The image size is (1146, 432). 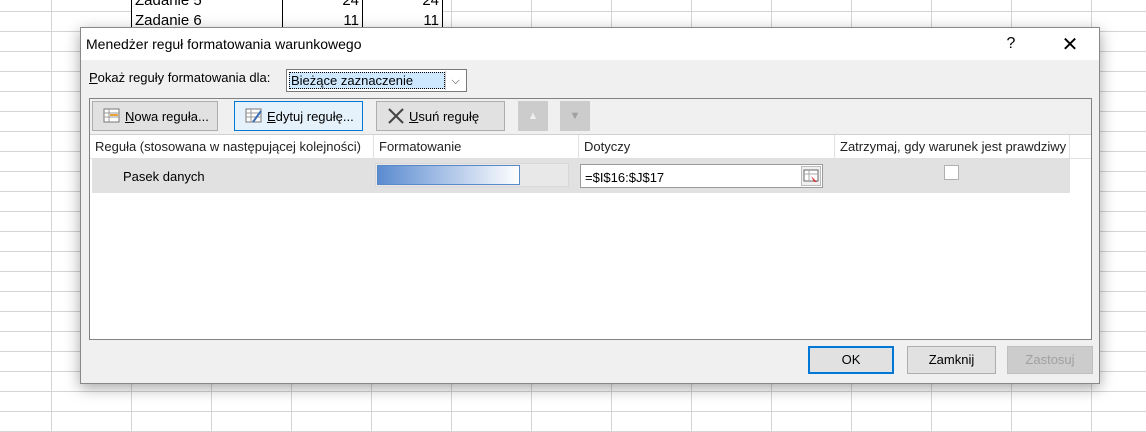 What do you see at coordinates (396, 116) in the screenshot?
I see `delete-x-icon` at bounding box center [396, 116].